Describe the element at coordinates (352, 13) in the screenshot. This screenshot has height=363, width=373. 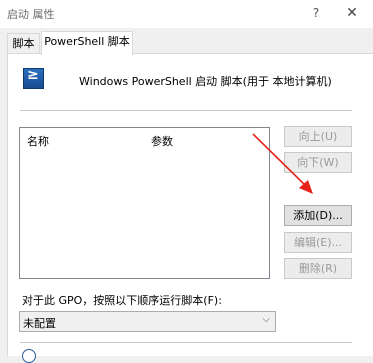
I see `close-button: ✕` at that location.